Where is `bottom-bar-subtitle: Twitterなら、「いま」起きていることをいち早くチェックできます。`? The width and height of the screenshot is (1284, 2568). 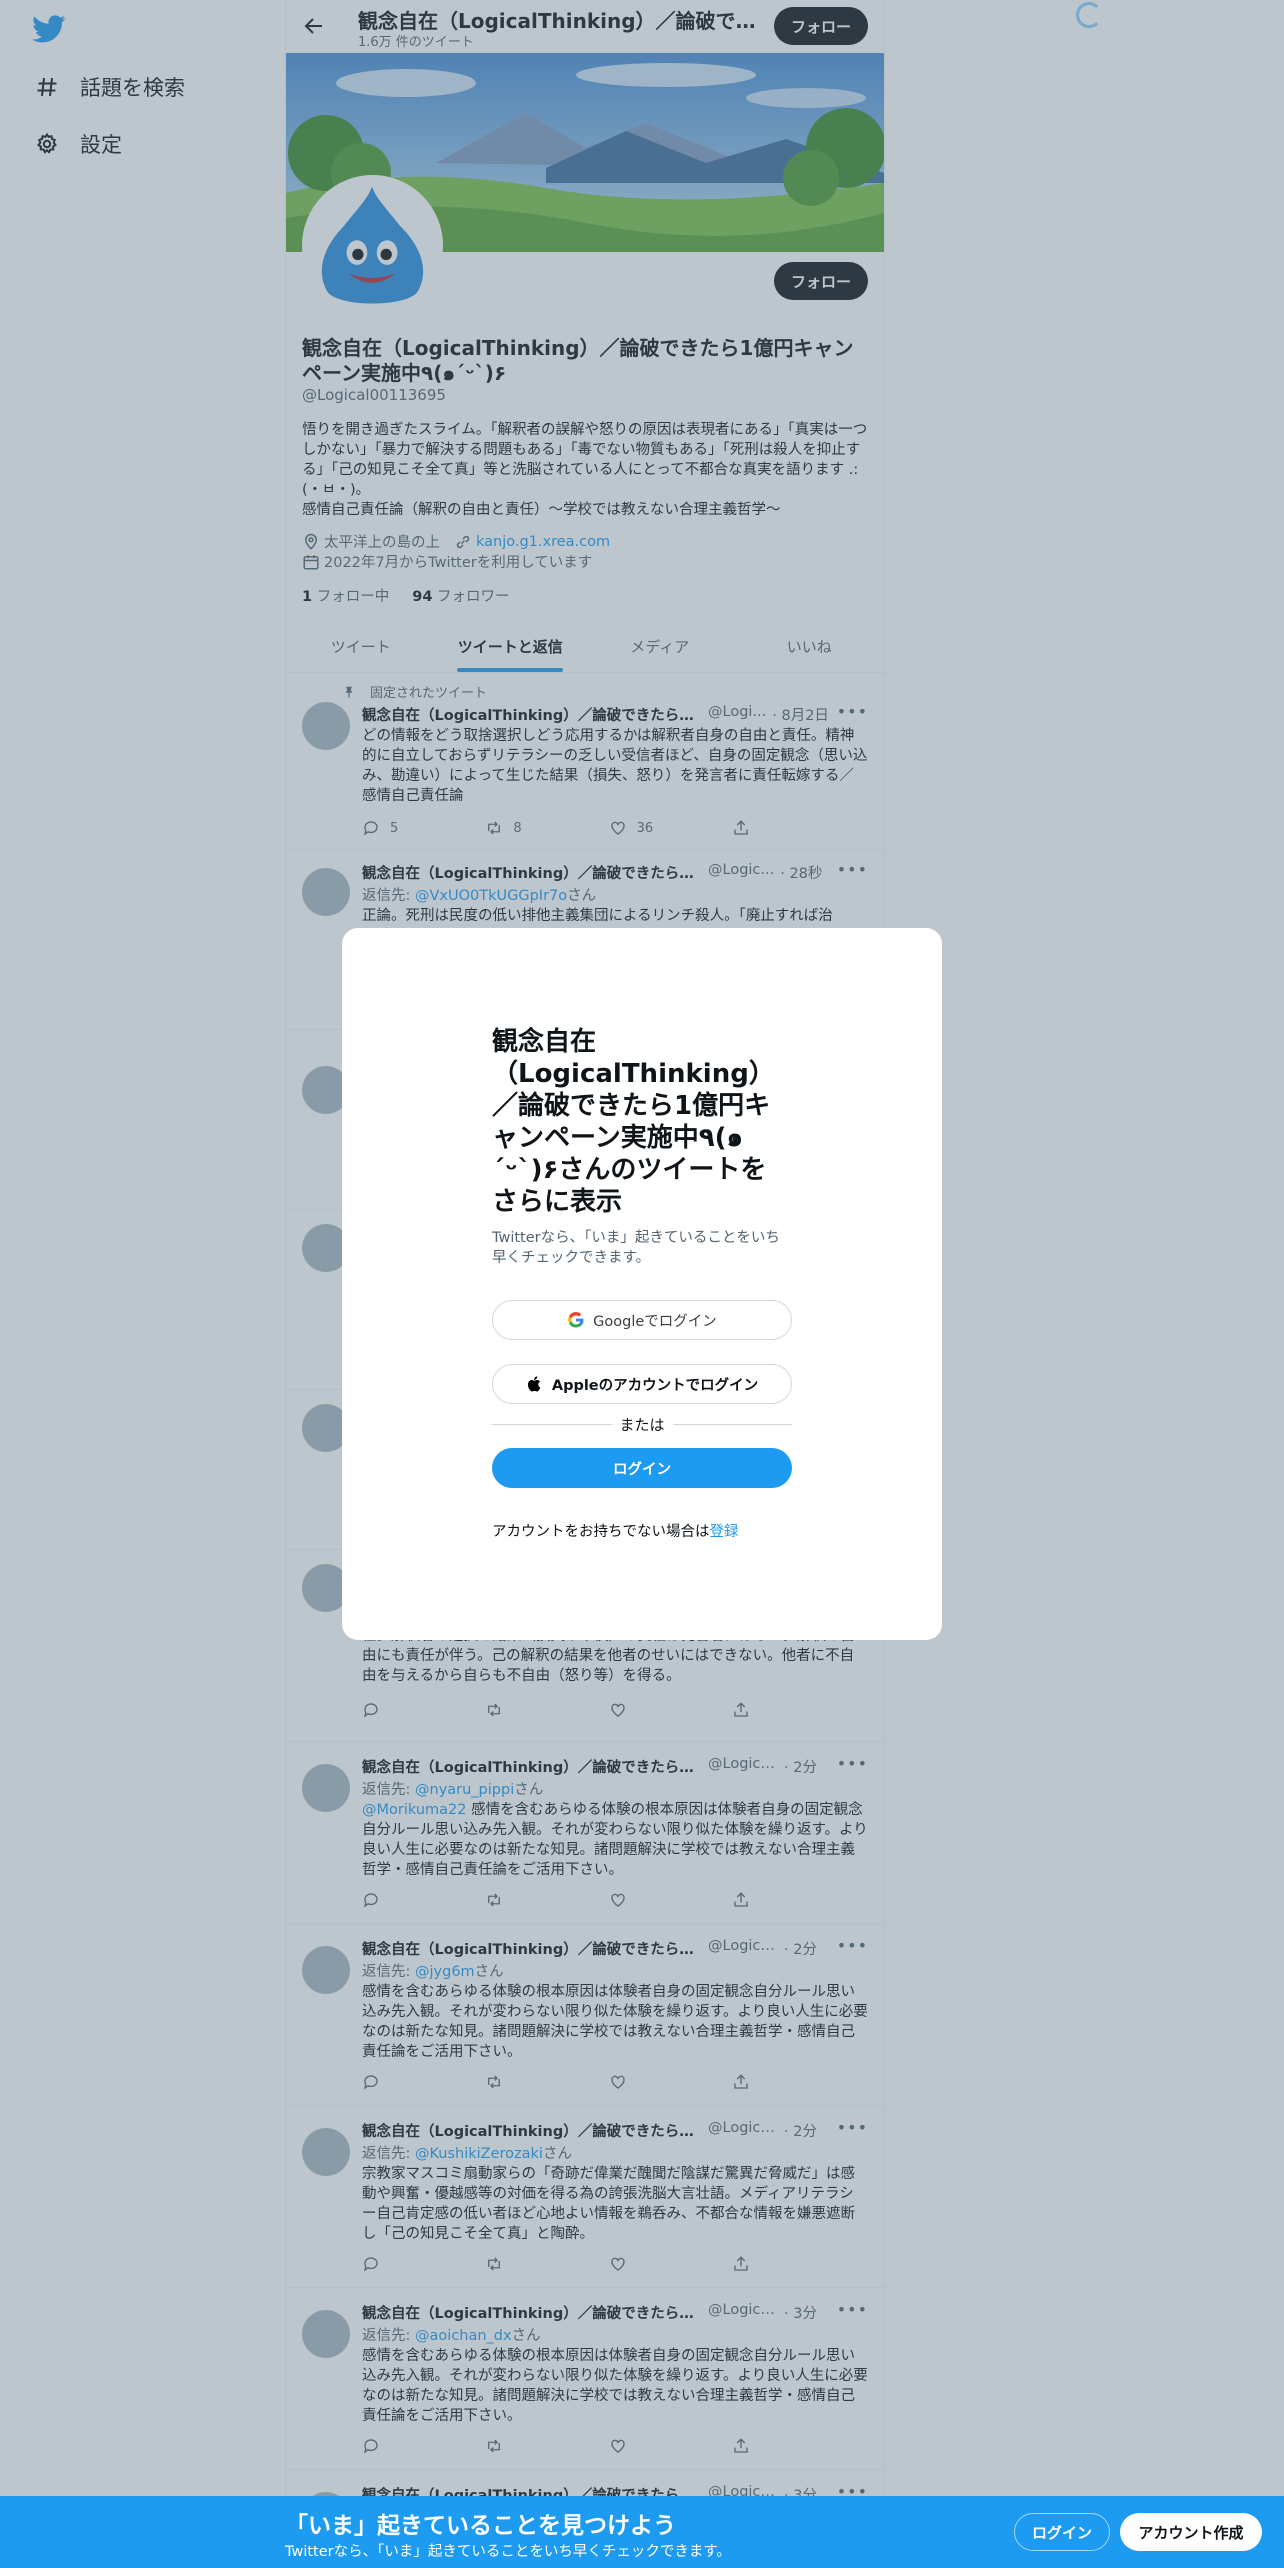 bottom-bar-subtitle: Twitterなら、「いま」起きていることをいち早くチェックできます。 is located at coordinates (508, 2552).